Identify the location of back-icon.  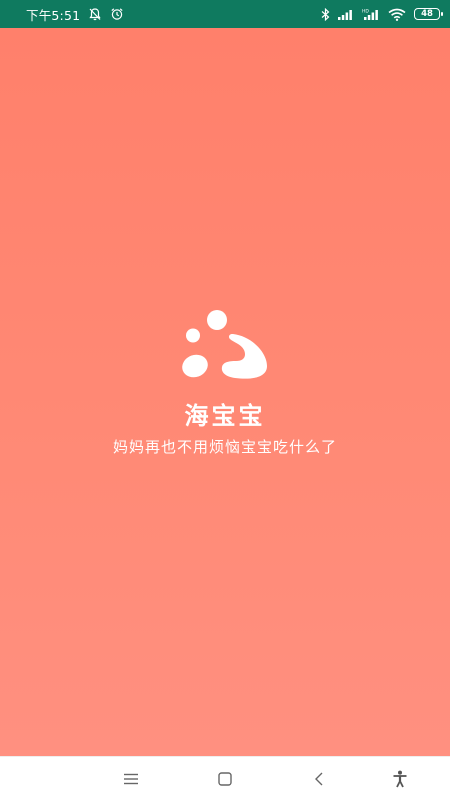
(319, 779).